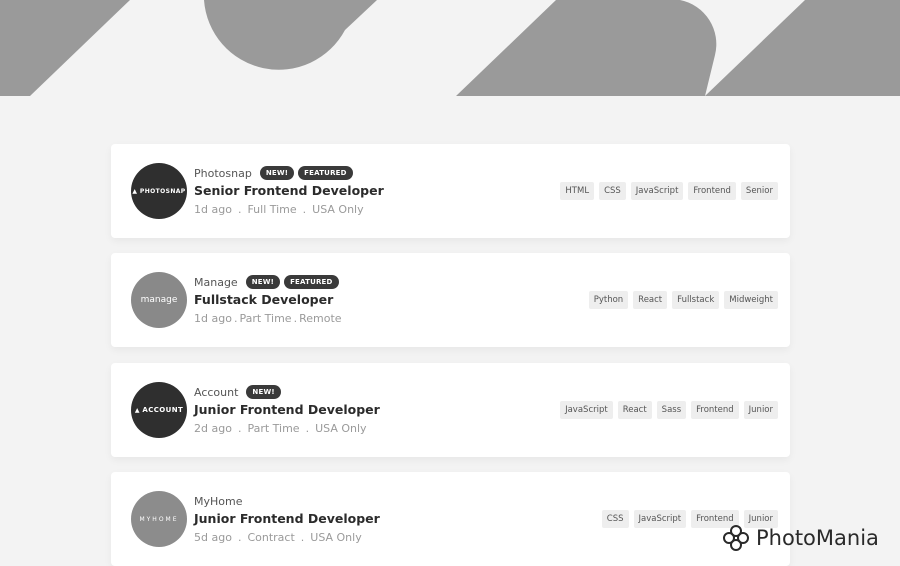 This screenshot has height=566, width=900. Describe the element at coordinates (696, 300) in the screenshot. I see `tag-fullstack: Fullstack` at that location.